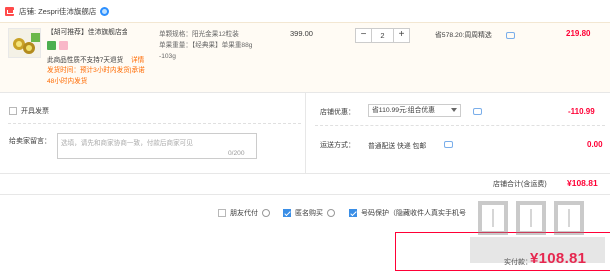  What do you see at coordinates (454, 110) in the screenshot?
I see `chevron-down-icon` at bounding box center [454, 110].